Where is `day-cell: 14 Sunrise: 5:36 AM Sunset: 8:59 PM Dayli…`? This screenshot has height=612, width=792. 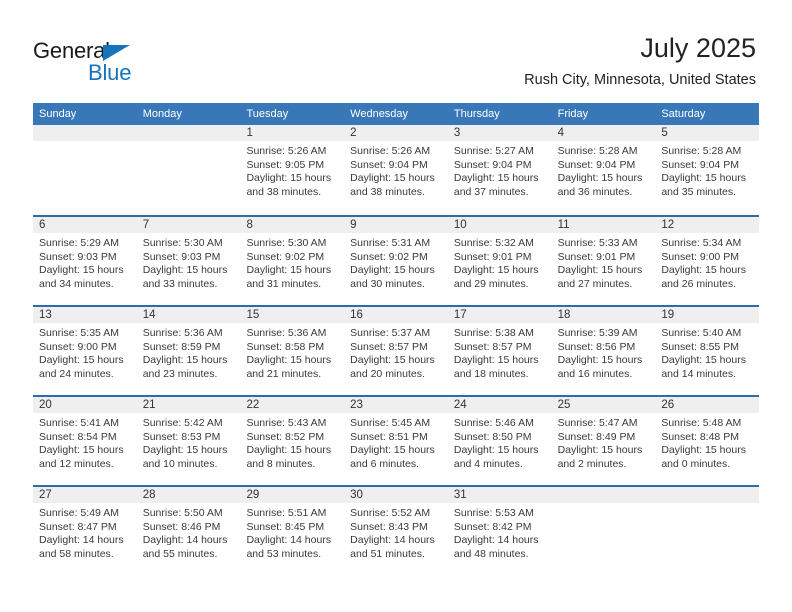
day-cell: 14 Sunrise: 5:36 AM Sunset: 8:59 PM Dayli… is located at coordinates (189, 351).